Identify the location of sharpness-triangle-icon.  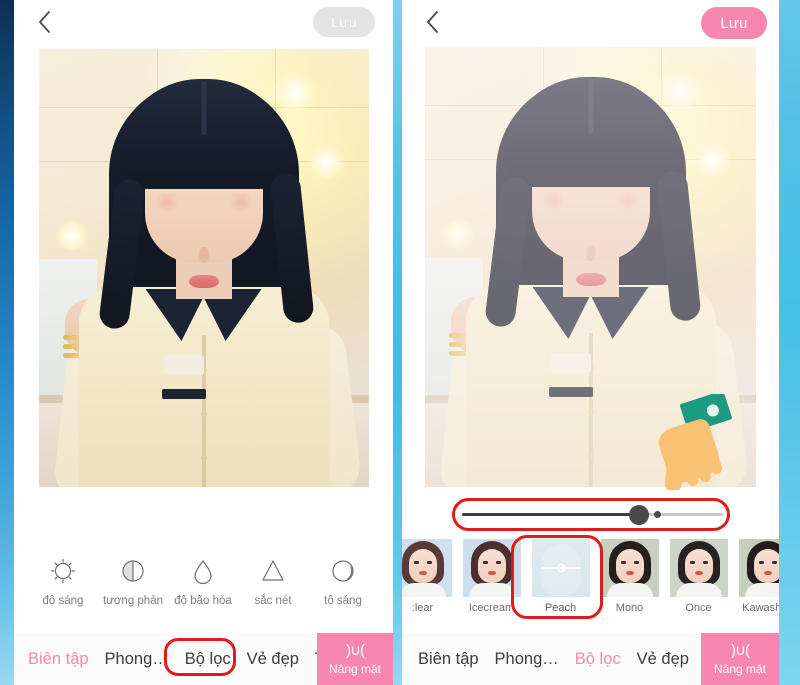
(273, 571).